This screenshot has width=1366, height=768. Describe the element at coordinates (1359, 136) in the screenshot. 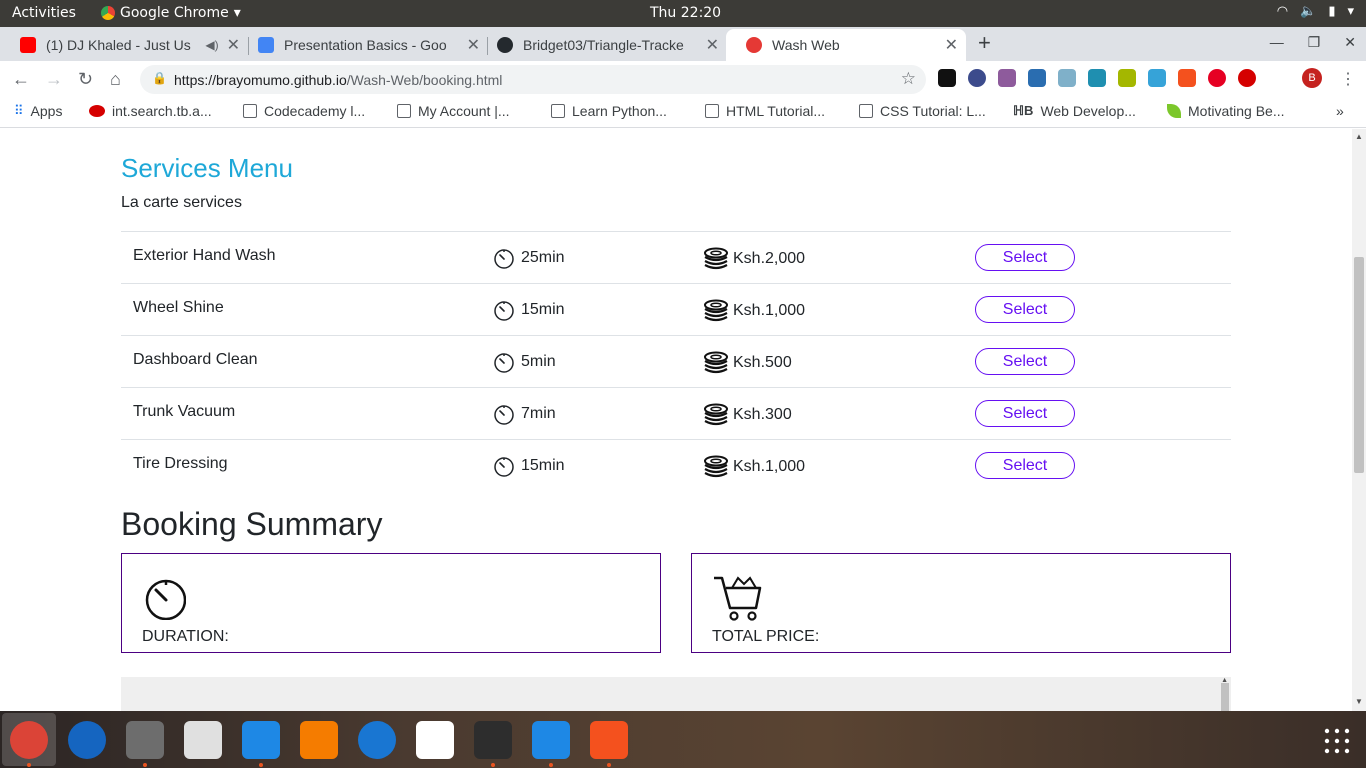

I see `scroll-up-icon: ▲` at that location.